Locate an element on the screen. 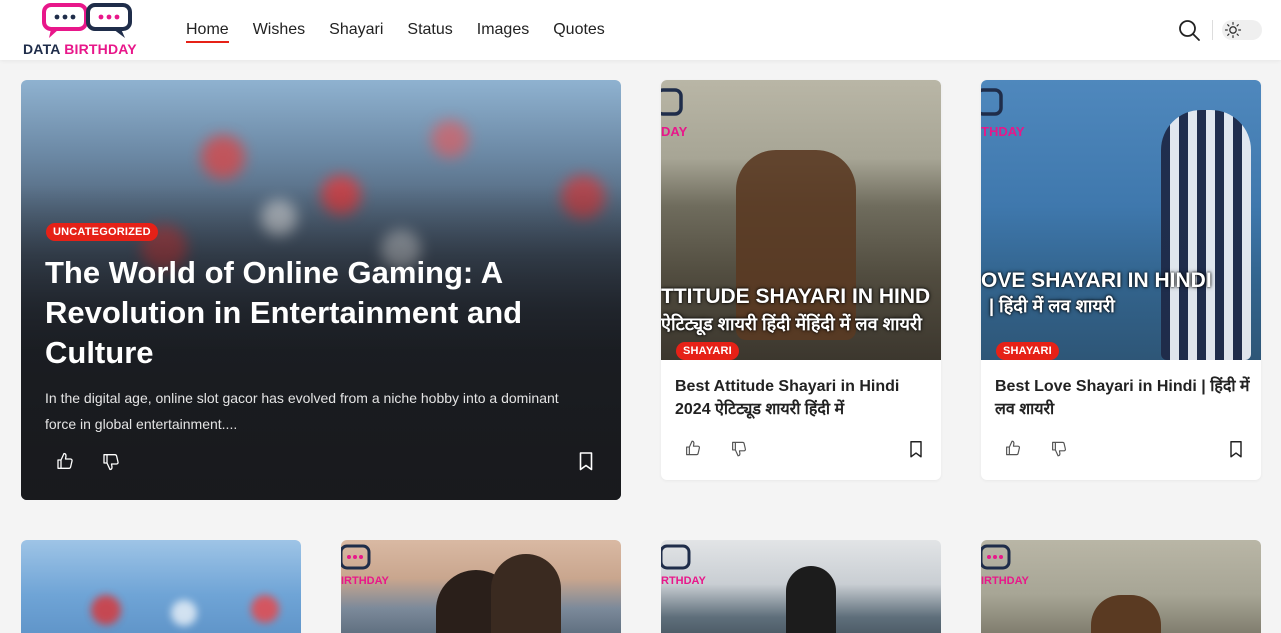 The width and height of the screenshot is (1281, 633). nav-item-images: Images is located at coordinates (503, 30).